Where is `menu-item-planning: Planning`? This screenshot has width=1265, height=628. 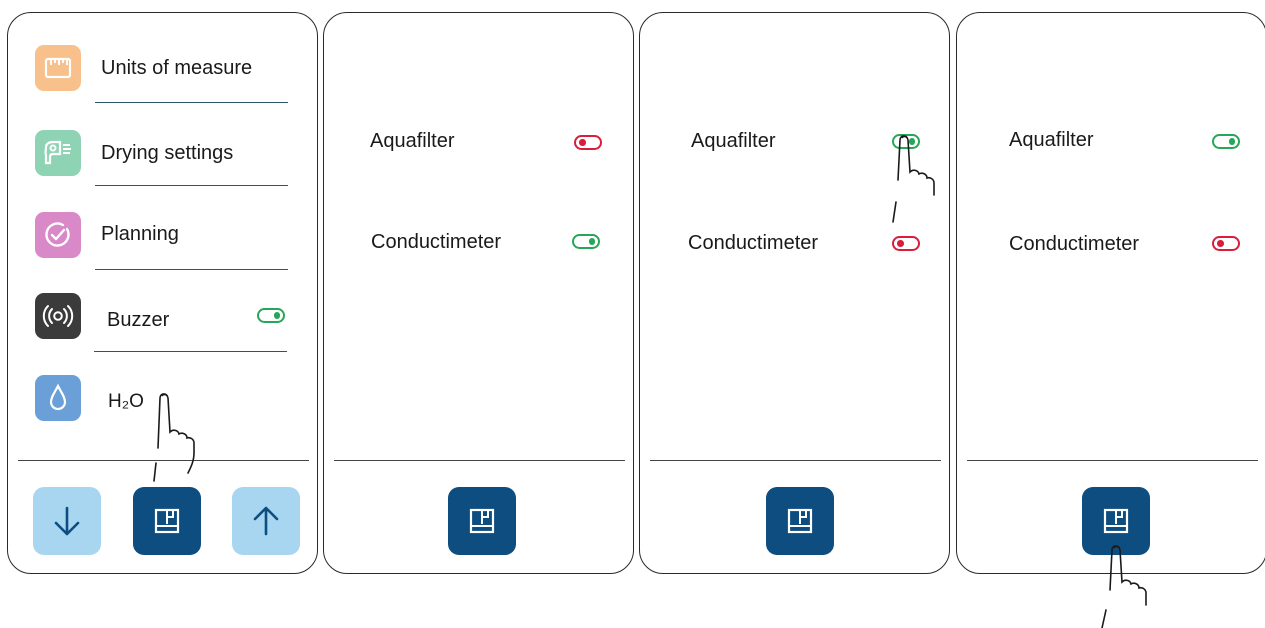
menu-item-planning: Planning is located at coordinates (162, 235).